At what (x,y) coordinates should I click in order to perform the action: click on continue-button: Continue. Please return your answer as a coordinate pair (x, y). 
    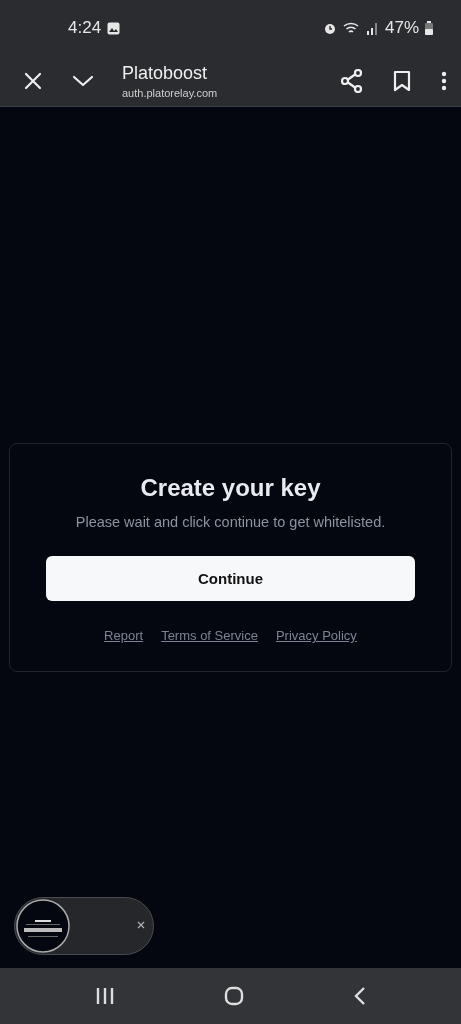
    Looking at the image, I should click on (230, 578).